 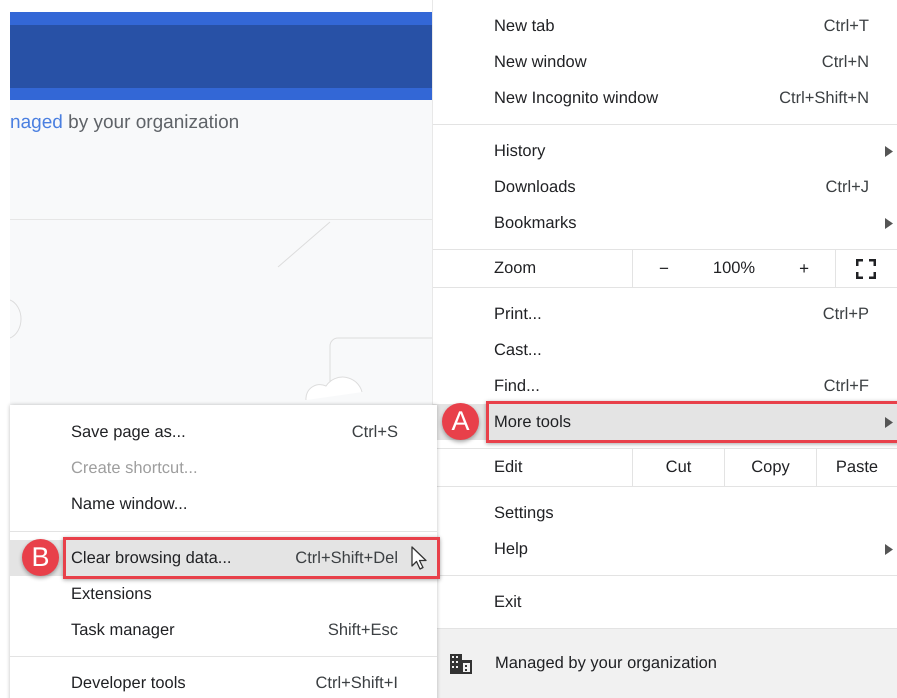 What do you see at coordinates (665, 62) in the screenshot?
I see `menu-item: New window Ctrl+N` at bounding box center [665, 62].